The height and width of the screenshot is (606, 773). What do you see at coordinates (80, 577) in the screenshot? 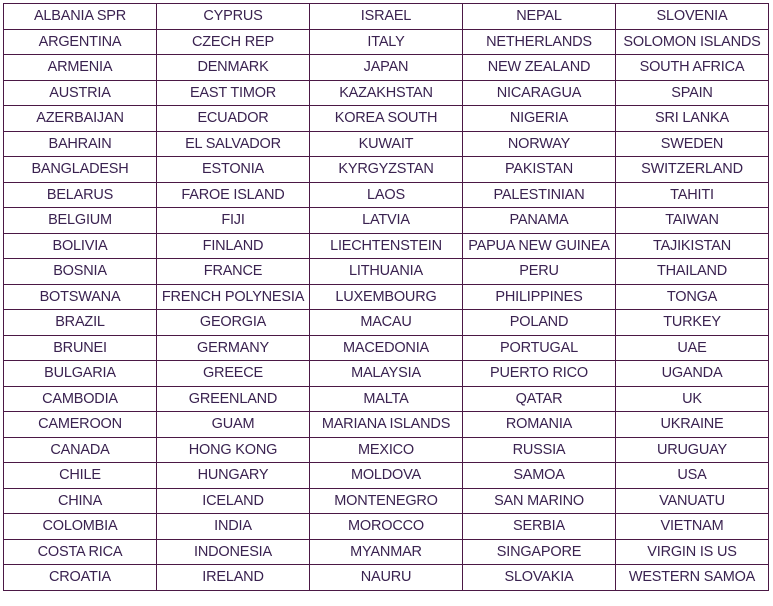
I see `country-cell: CROATIA` at bounding box center [80, 577].